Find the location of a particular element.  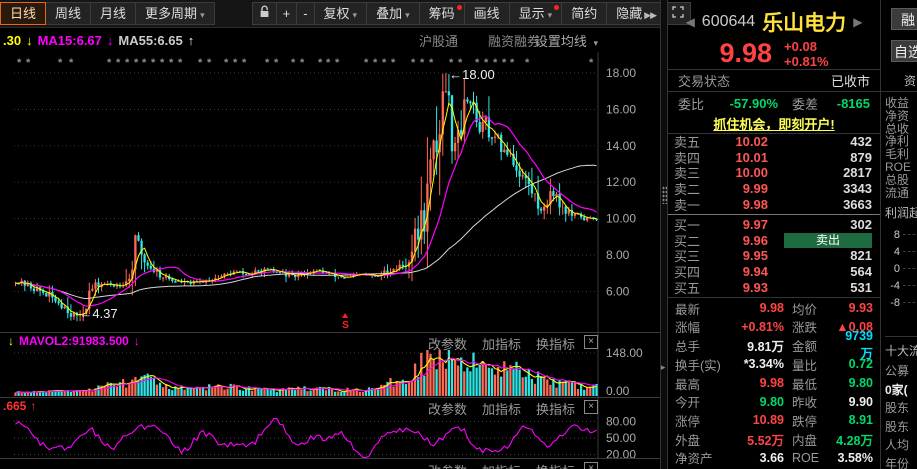

stats-row: 外盘 5.52万 内盘 4.28万 is located at coordinates (774, 439).